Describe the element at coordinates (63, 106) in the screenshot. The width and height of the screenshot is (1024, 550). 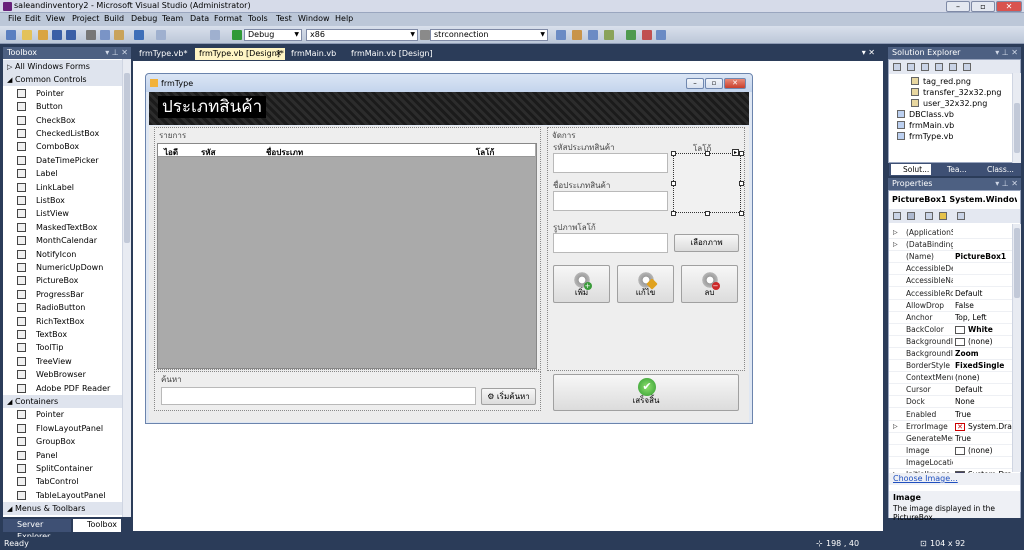
I see `toolbox-item: Button` at that location.